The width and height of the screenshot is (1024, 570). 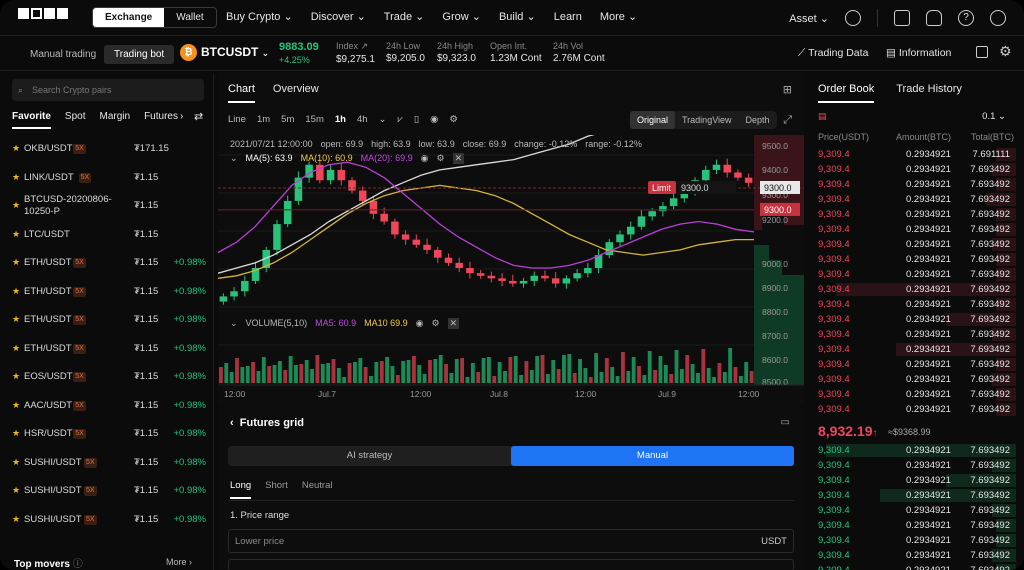 I want to click on market-row: ★ AAC/USDT 5X ₮1.15 +0.98%, so click(x=108, y=406).